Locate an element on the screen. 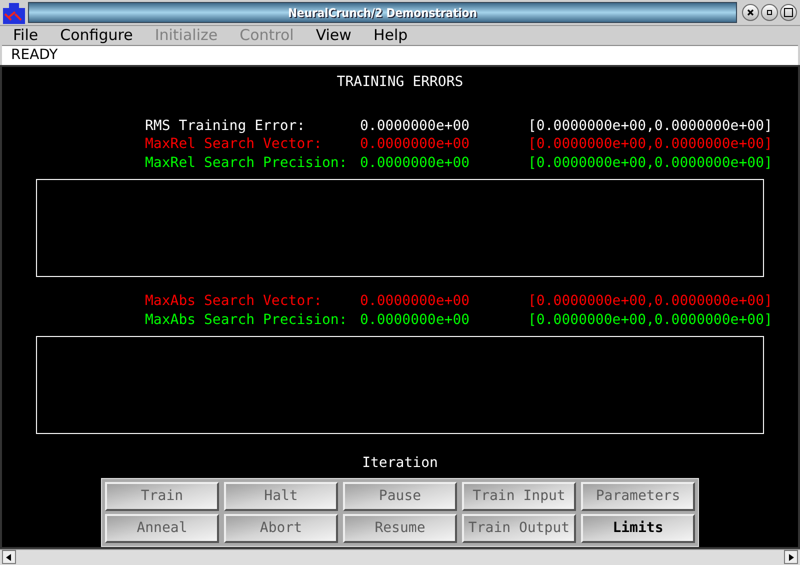 The height and width of the screenshot is (565, 800). error-label: RMS Training Error: is located at coordinates (225, 126).